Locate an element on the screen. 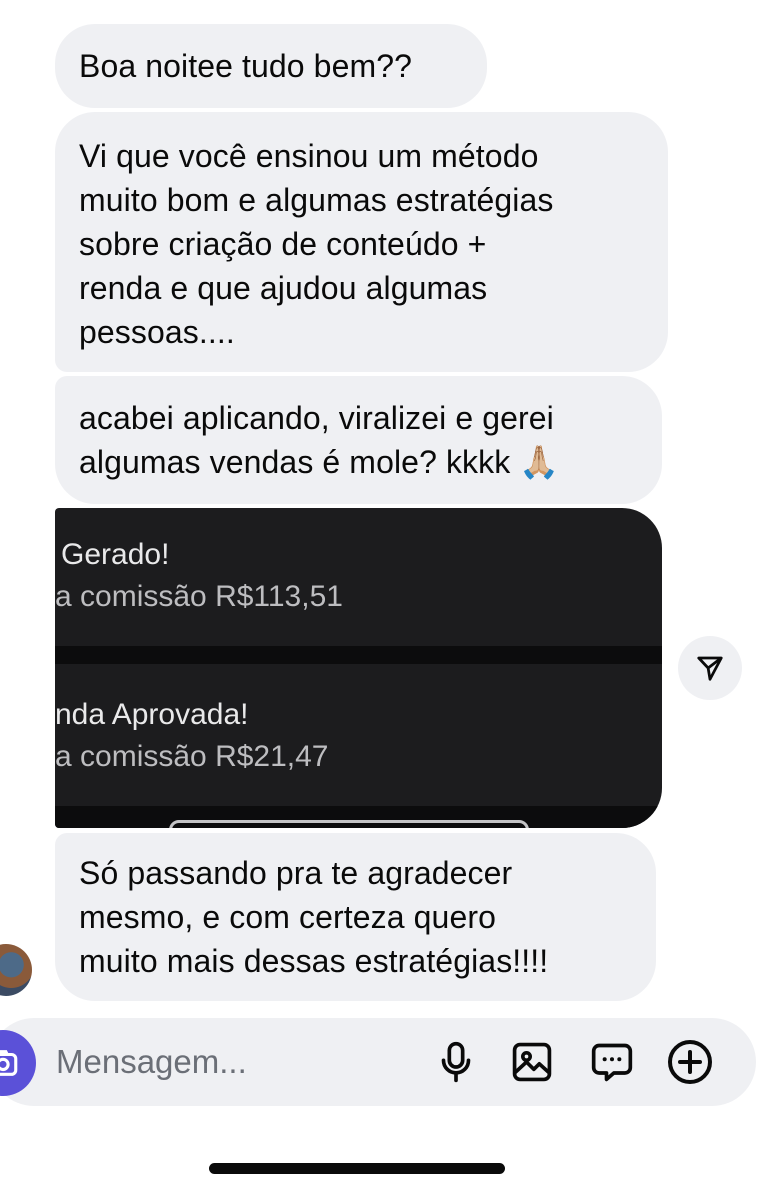 This screenshot has height=1190, width=771. plus-circle-icon is located at coordinates (690, 1062).